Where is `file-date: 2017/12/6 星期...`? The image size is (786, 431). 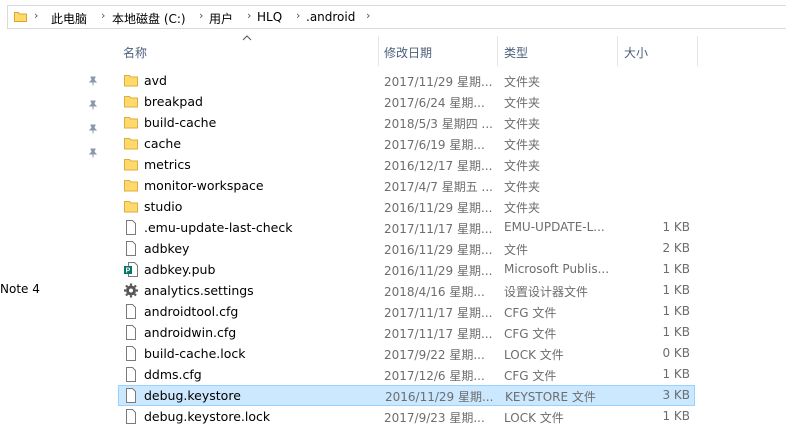
file-date: 2017/12/6 星期... is located at coordinates (434, 376).